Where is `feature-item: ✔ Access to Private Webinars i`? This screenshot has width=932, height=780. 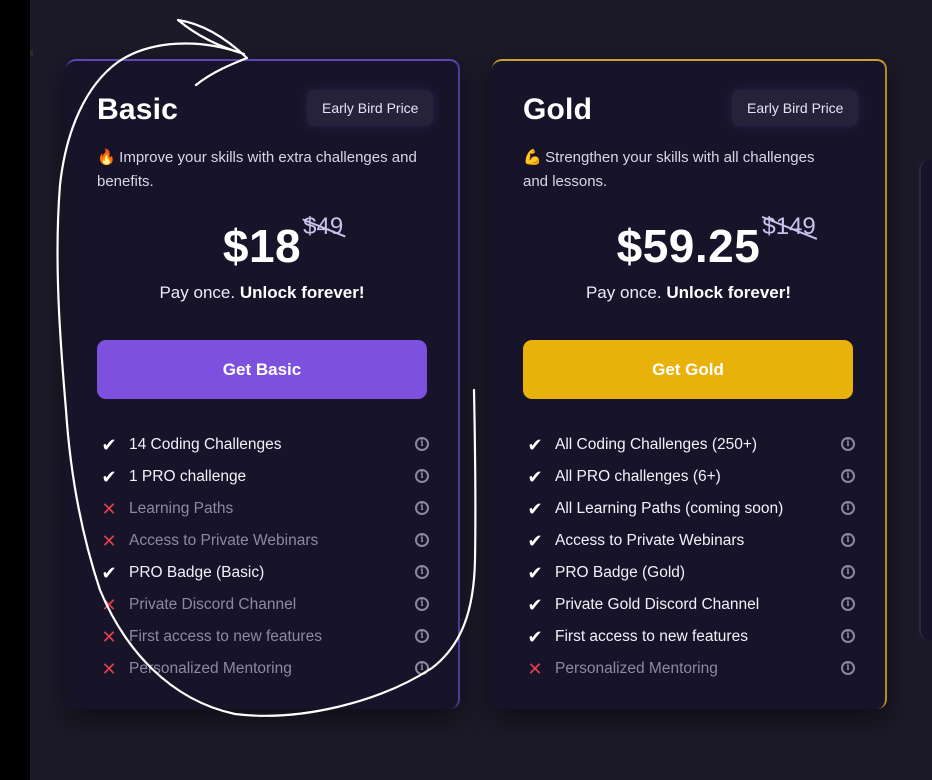 feature-item: ✔ Access to Private Webinars i is located at coordinates (689, 541).